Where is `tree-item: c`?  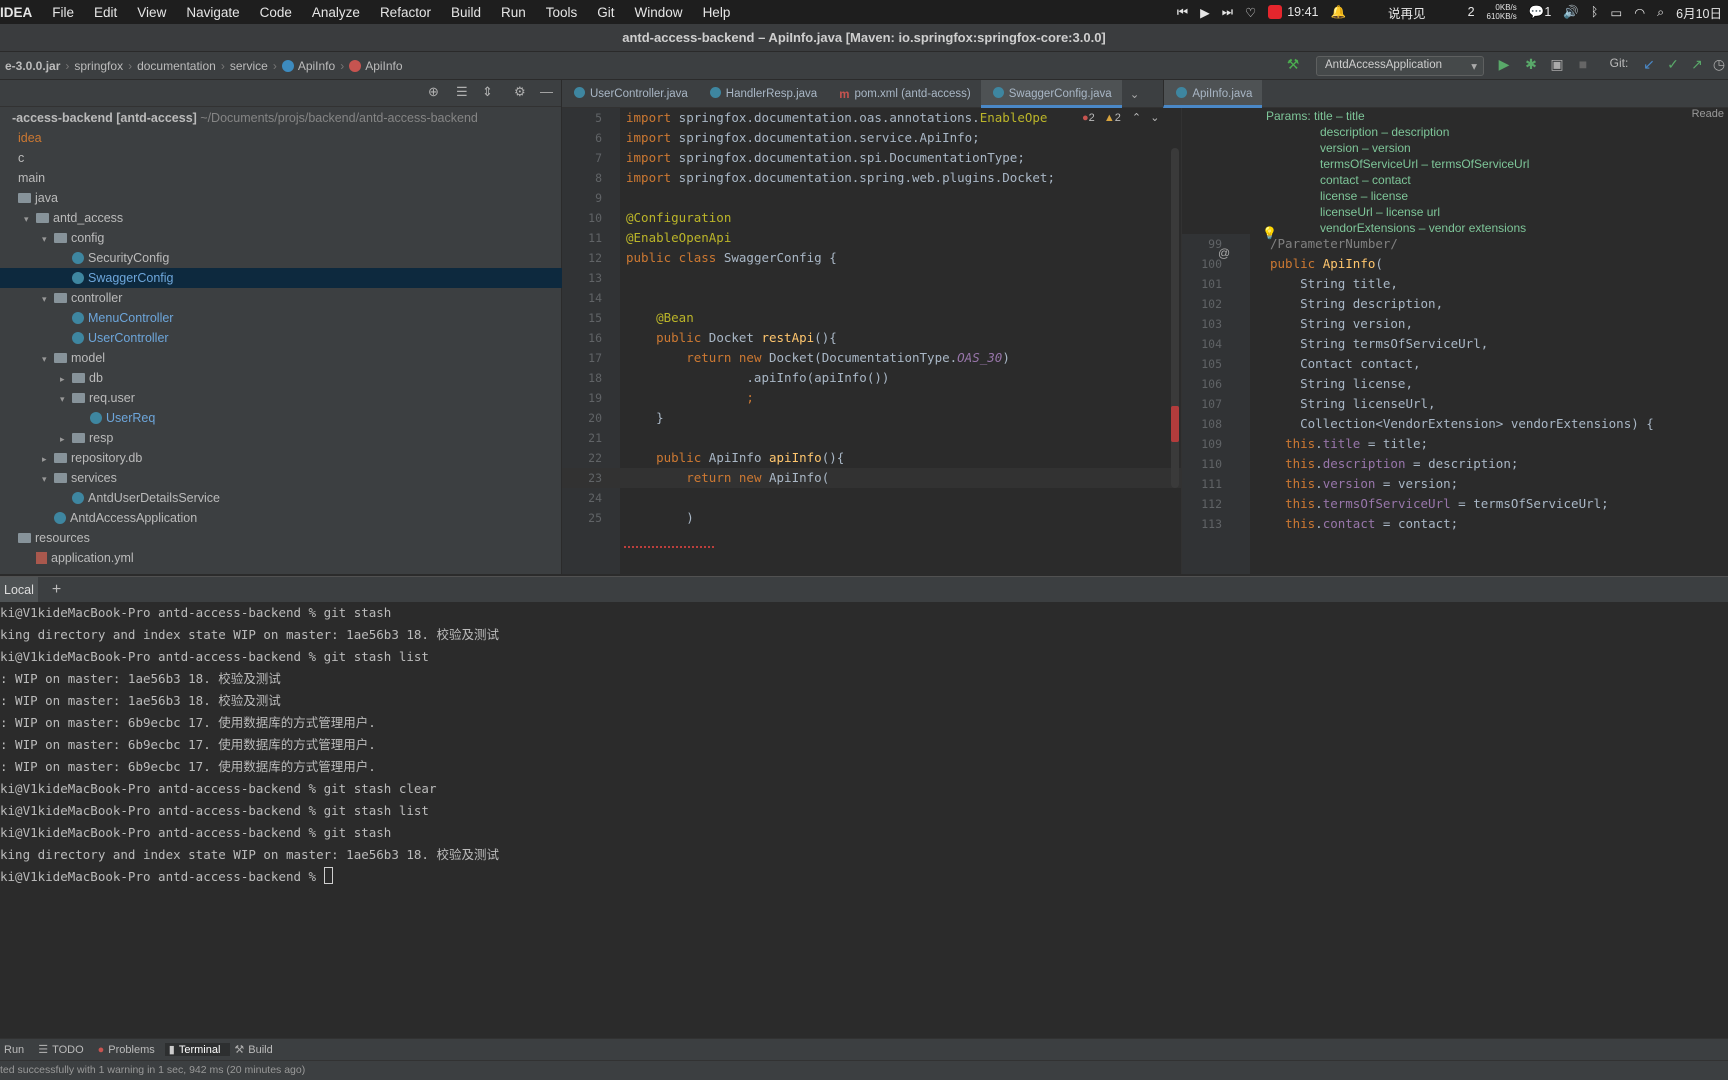
tree-item: c is located at coordinates (281, 158).